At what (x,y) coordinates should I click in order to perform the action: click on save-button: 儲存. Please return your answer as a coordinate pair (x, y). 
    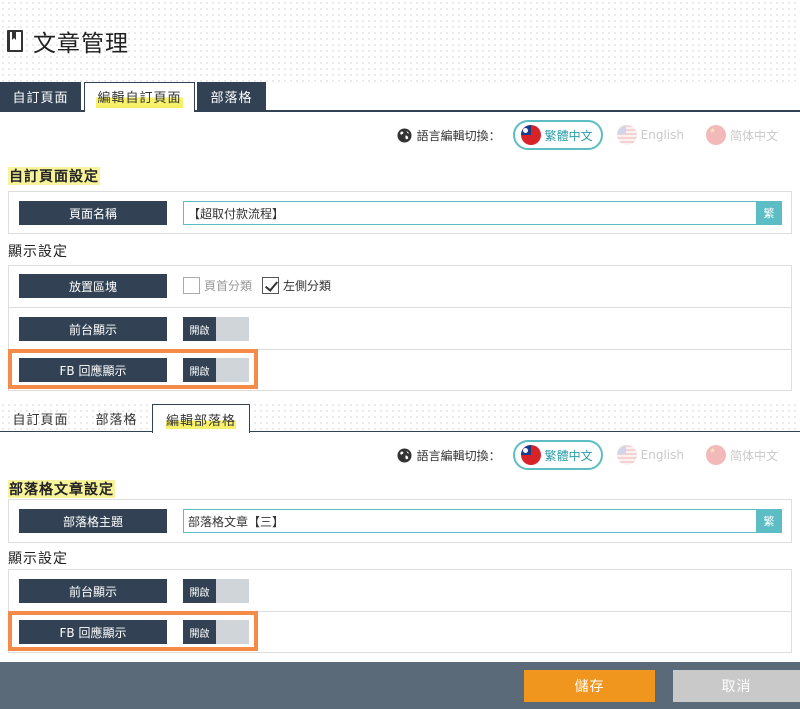
    Looking at the image, I should click on (589, 686).